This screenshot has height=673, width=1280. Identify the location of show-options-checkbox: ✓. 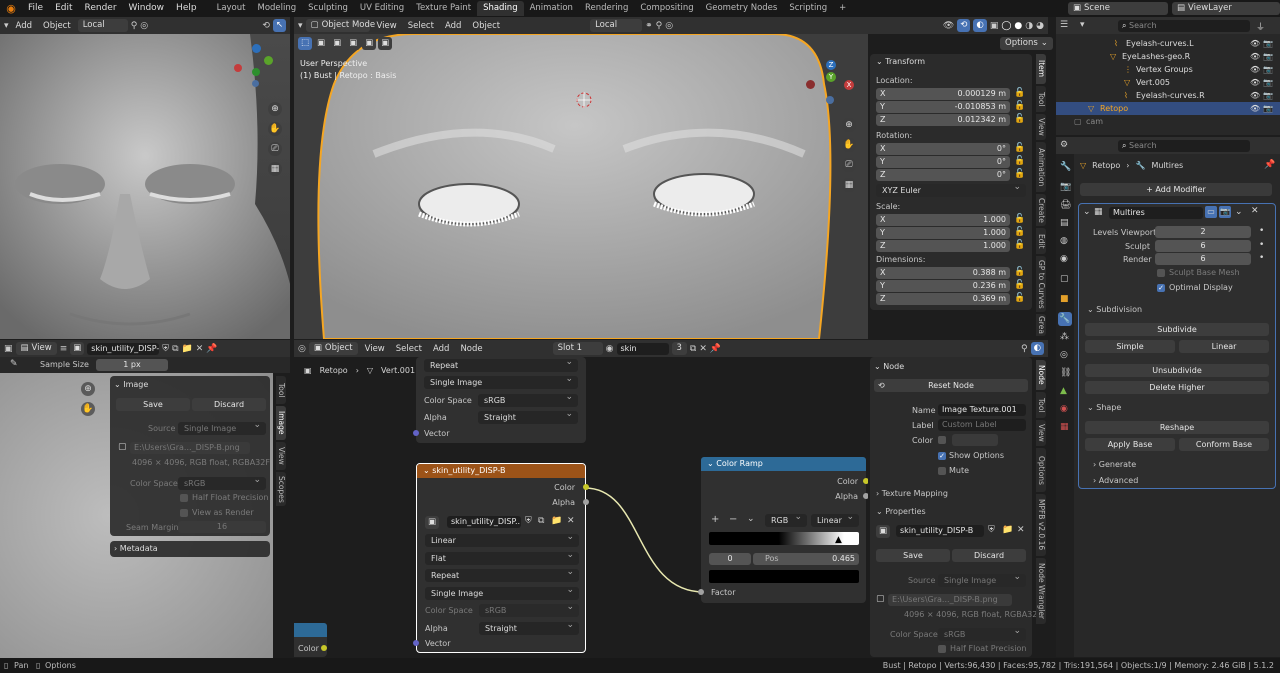
(942, 456).